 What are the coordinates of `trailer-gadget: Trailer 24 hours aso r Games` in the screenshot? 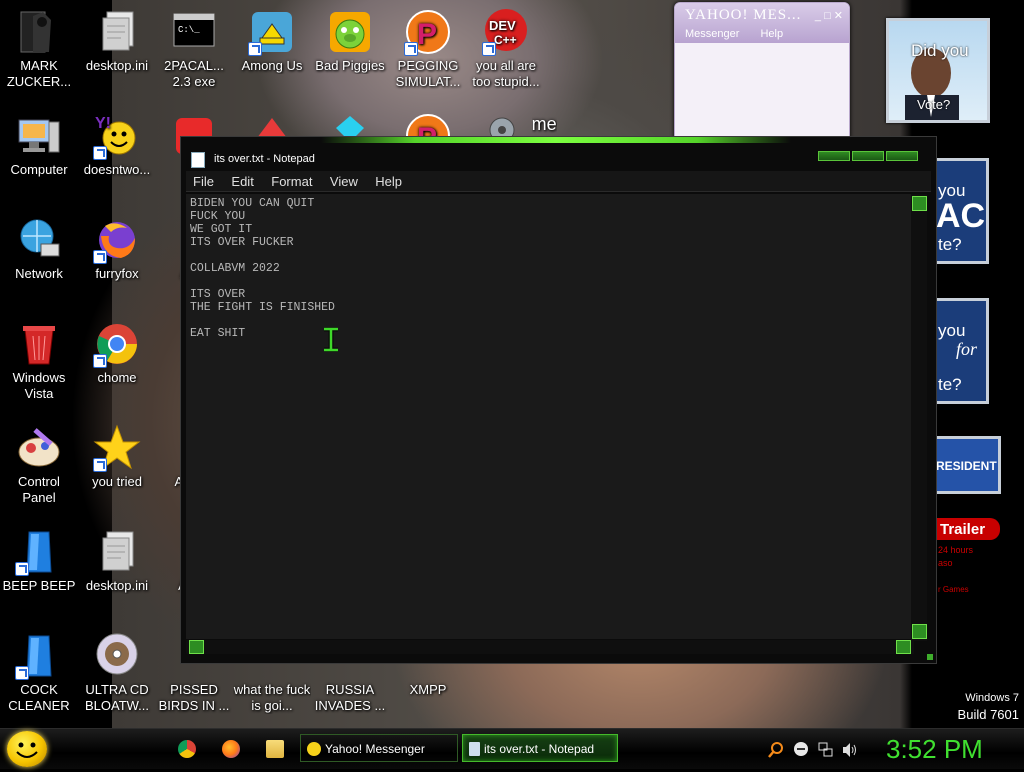 It's located at (974, 558).